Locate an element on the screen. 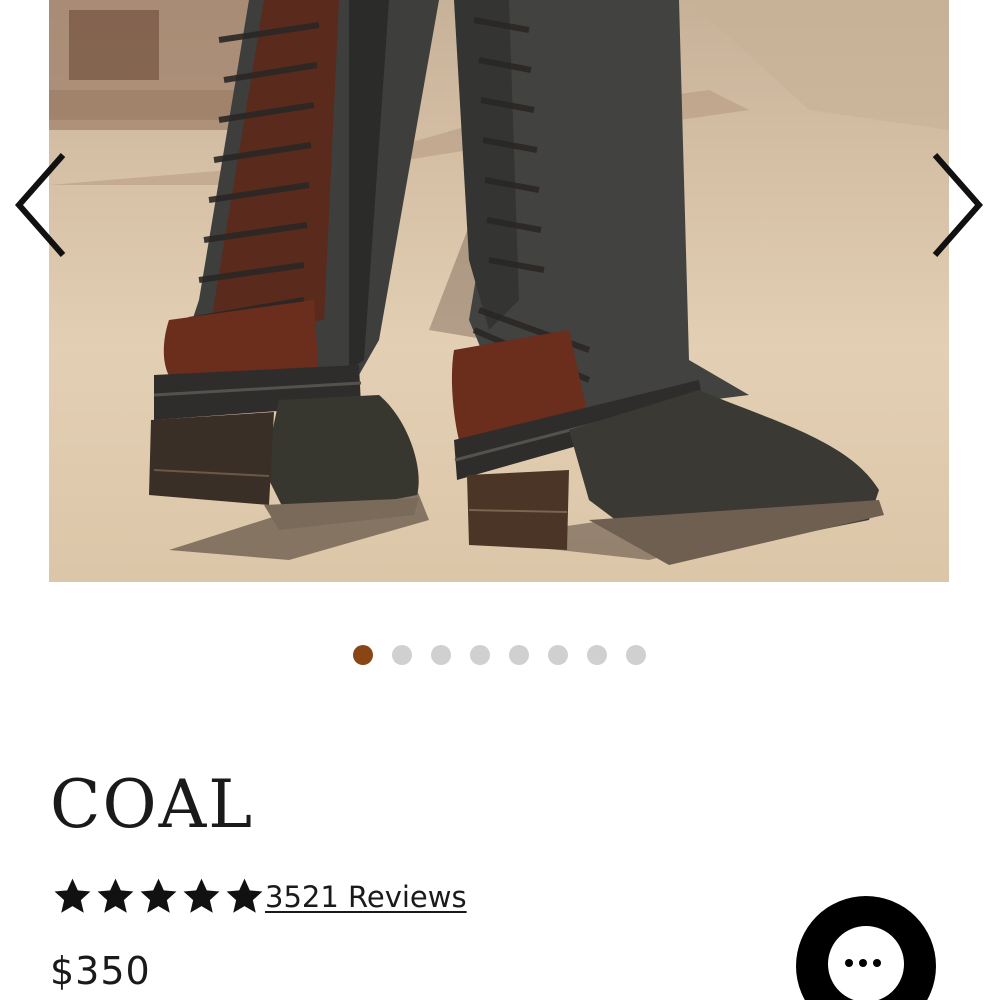  chat-bubble-icon is located at coordinates (866, 963).